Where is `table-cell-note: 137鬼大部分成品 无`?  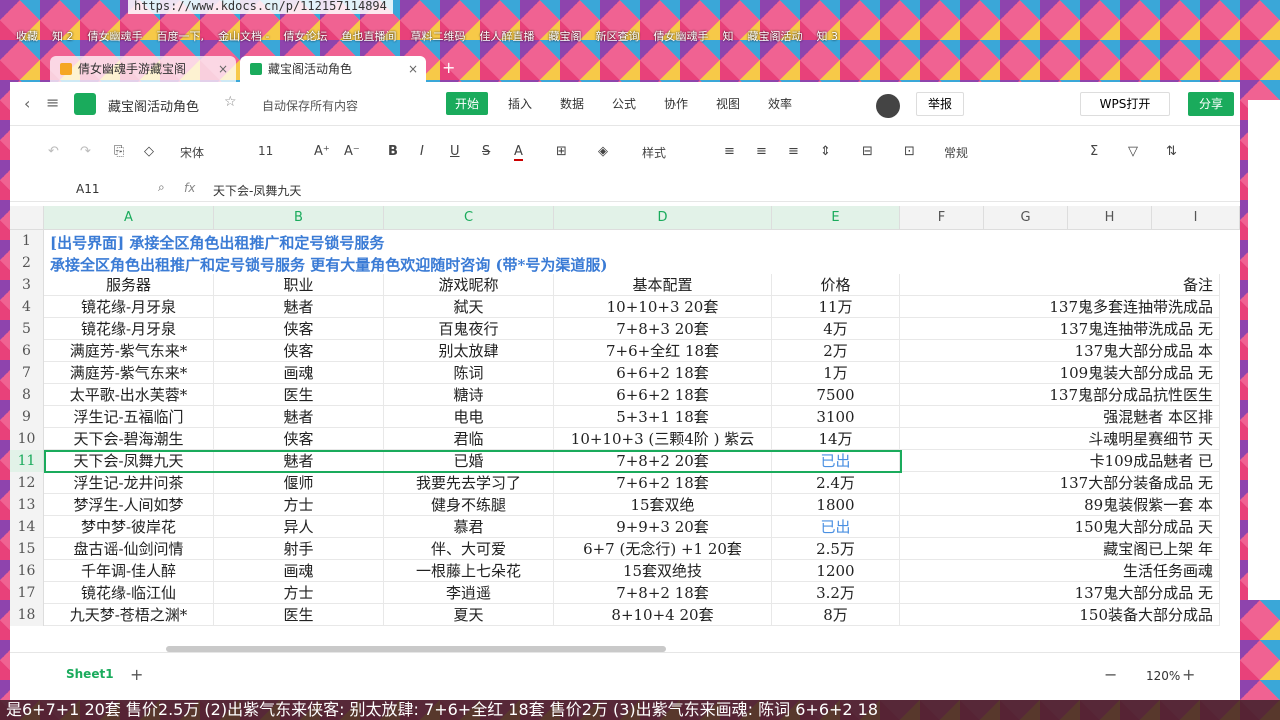 table-cell-note: 137鬼大部分成品 无 is located at coordinates (1060, 593).